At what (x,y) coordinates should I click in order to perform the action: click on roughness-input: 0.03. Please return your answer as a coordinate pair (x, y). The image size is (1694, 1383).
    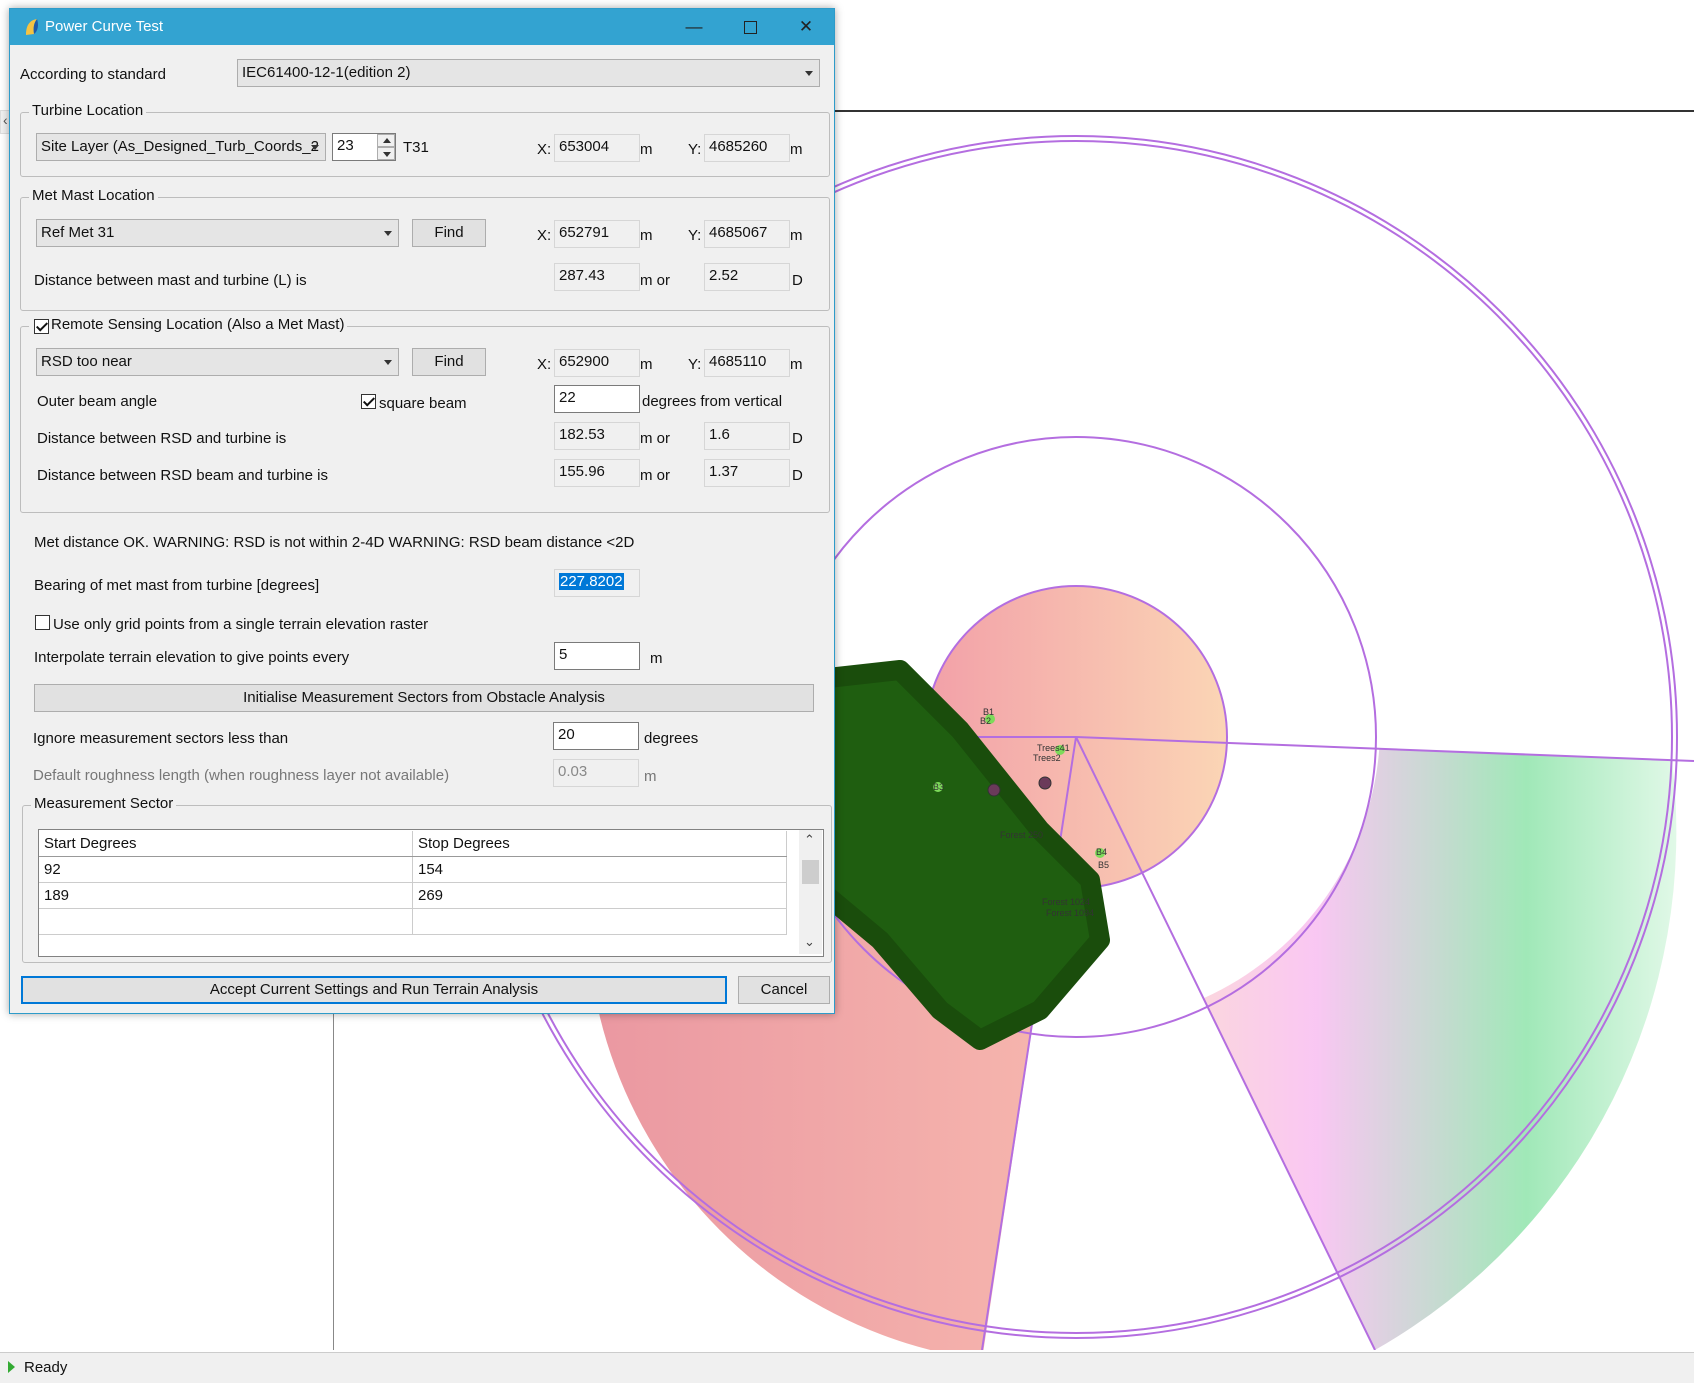
    Looking at the image, I should click on (596, 773).